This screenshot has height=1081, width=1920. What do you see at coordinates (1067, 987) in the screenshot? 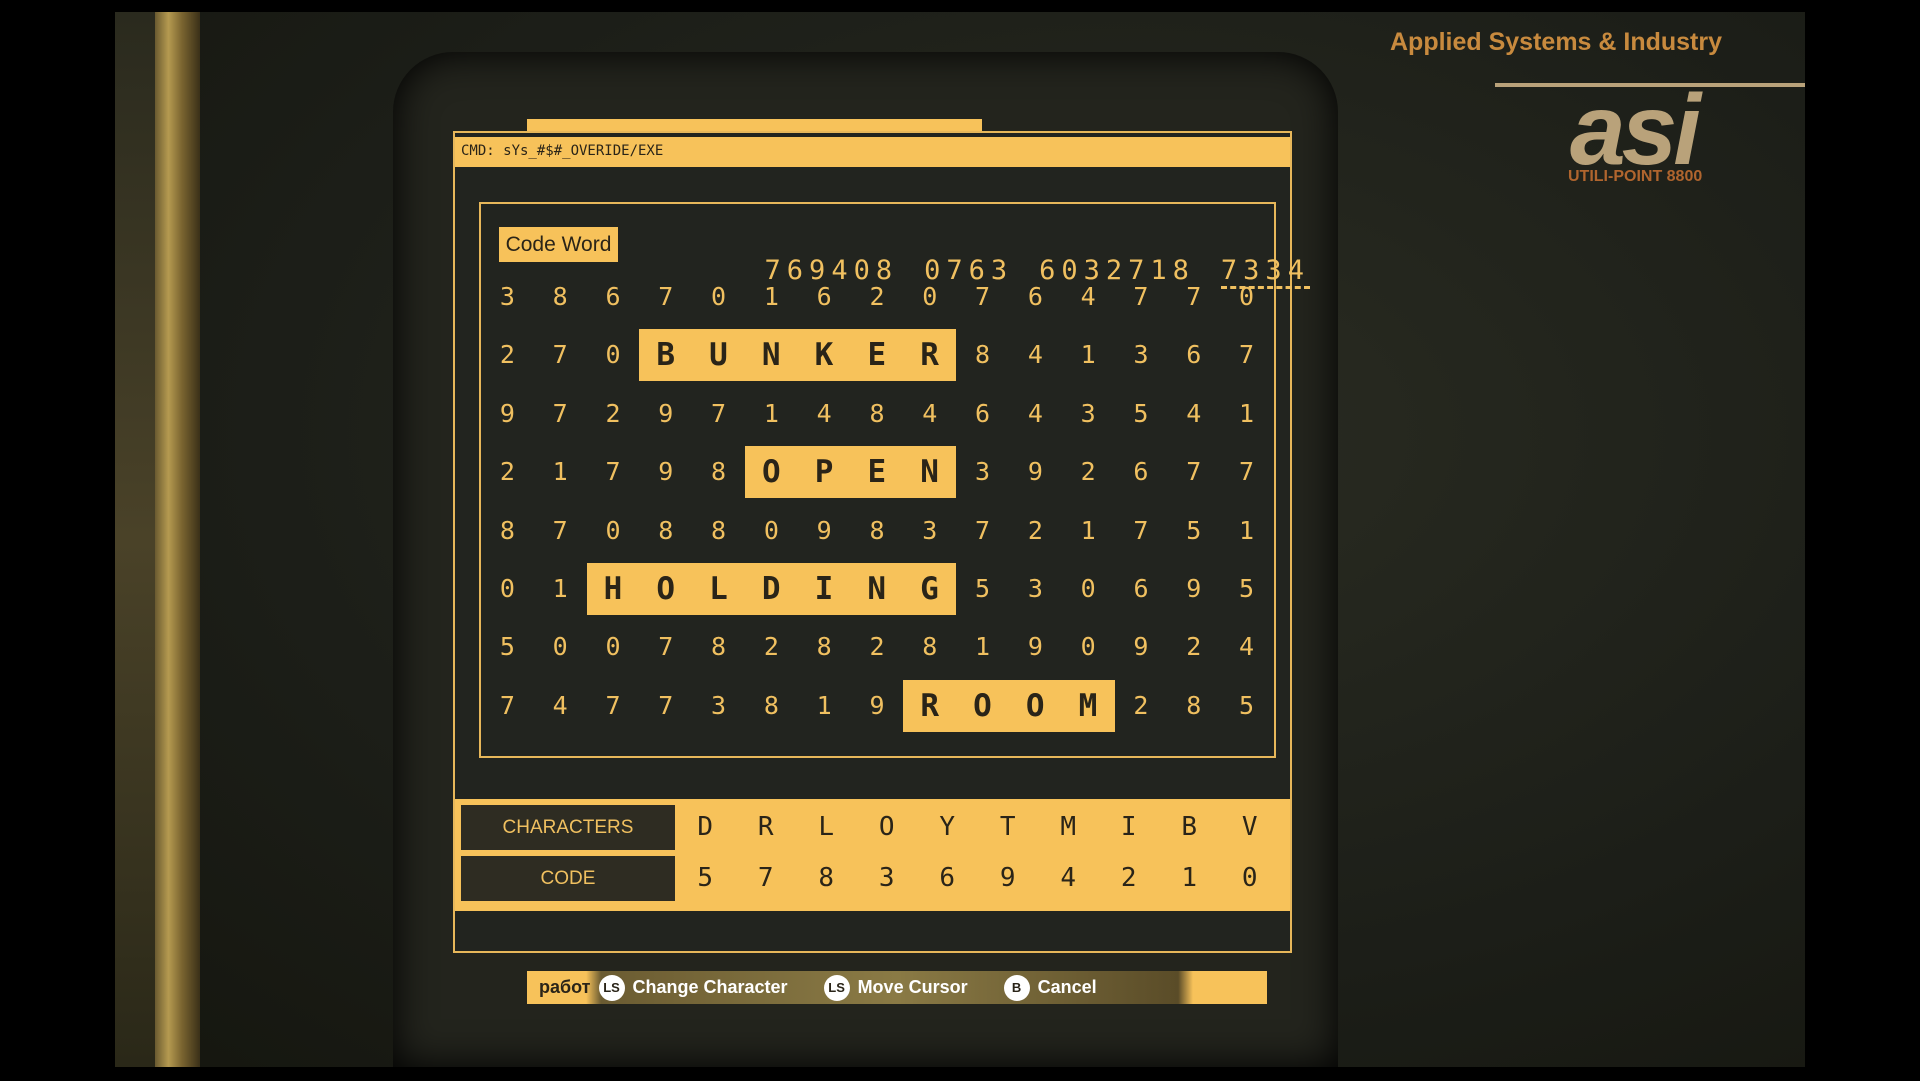
I see `hint-label: Cancel` at bounding box center [1067, 987].